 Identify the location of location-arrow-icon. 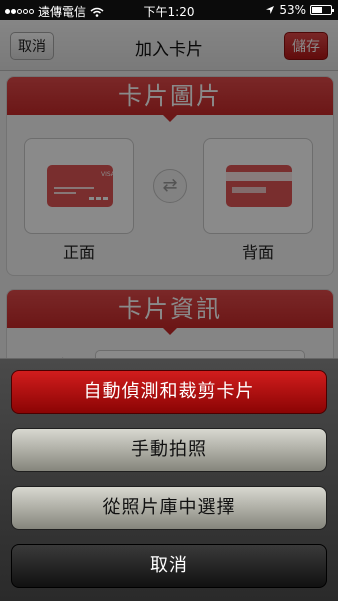
(270, 10).